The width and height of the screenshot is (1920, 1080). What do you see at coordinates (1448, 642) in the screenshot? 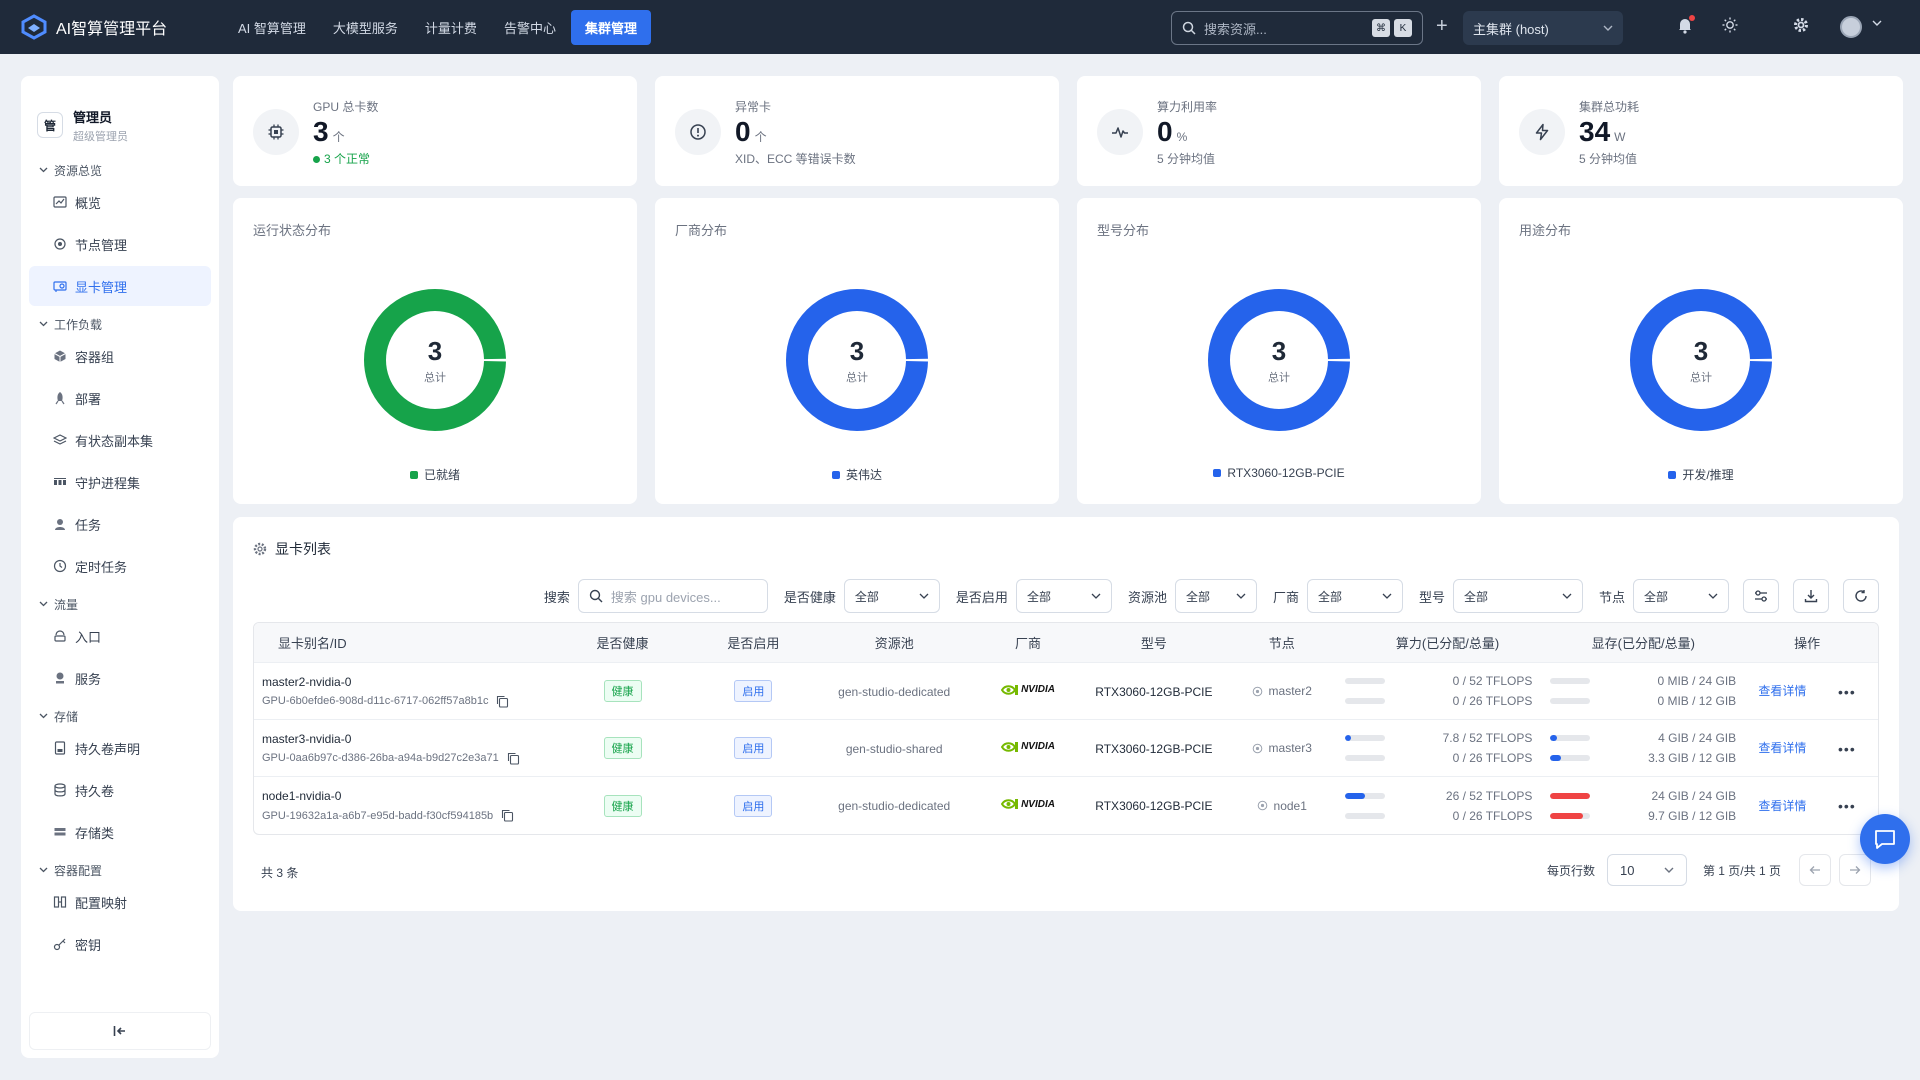
I see `col-header-compute: 算力(已分配/总量)` at bounding box center [1448, 642].